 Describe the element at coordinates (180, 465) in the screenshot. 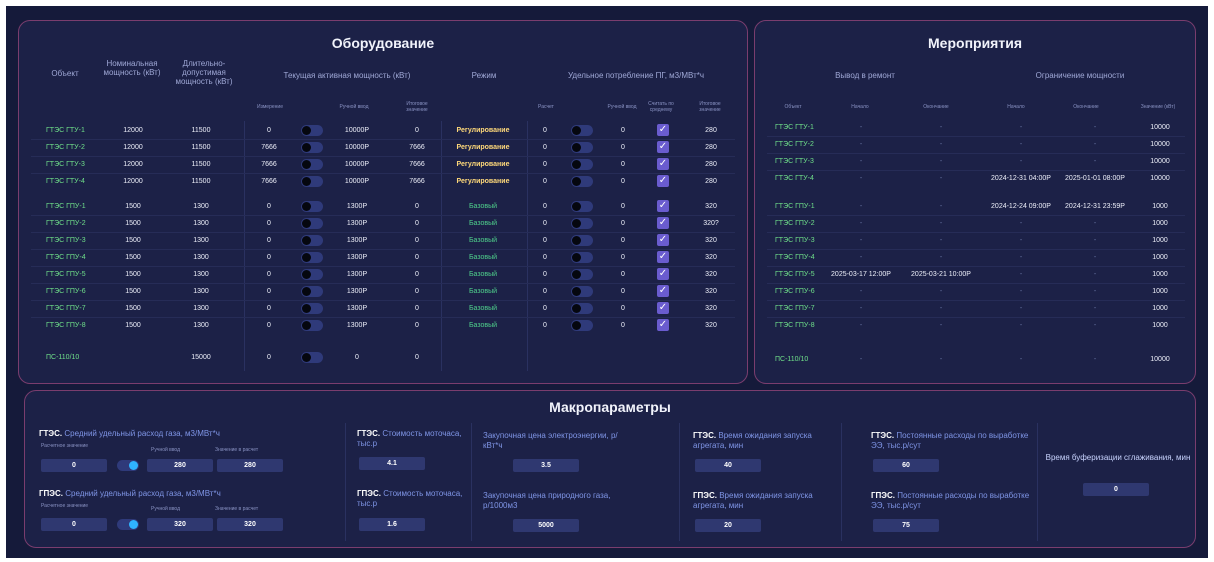

I see `gts-manual-input: 280` at that location.